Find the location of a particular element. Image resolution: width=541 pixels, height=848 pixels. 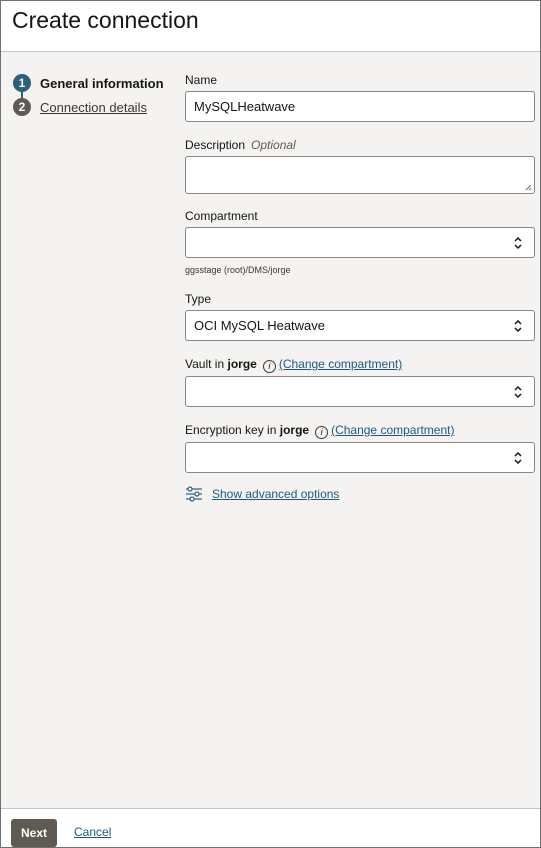

description-label: Description Optional is located at coordinates (240, 145).